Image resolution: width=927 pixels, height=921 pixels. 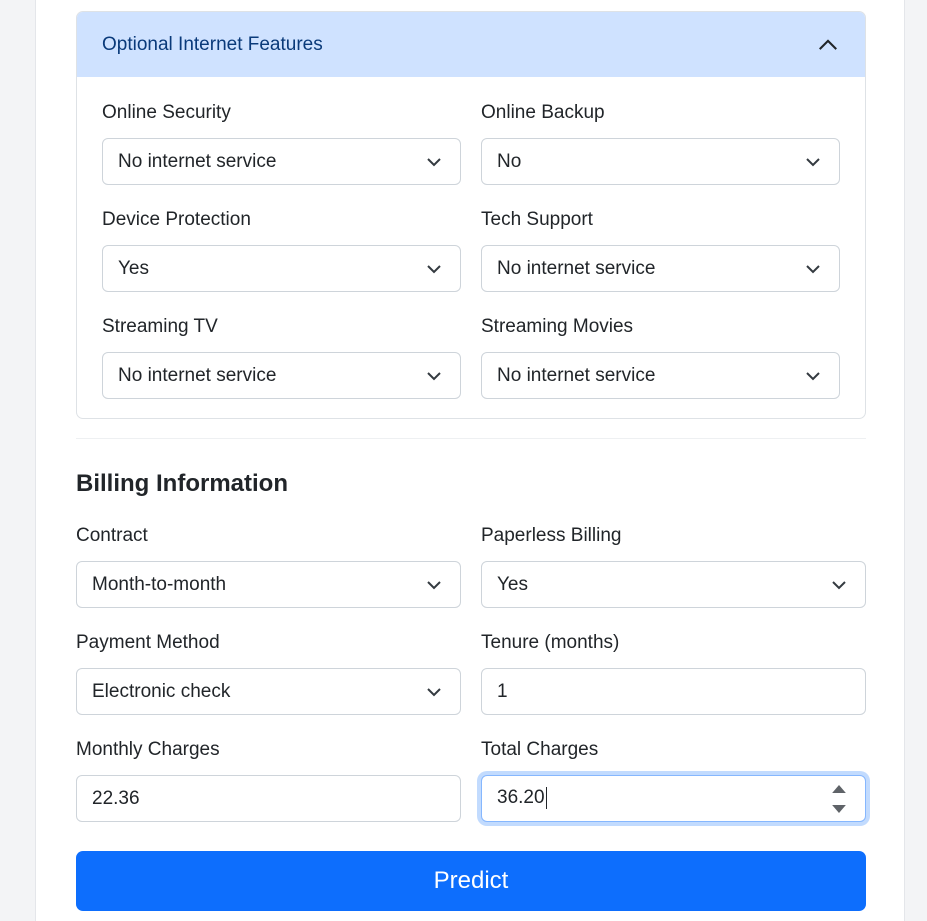 What do you see at coordinates (576, 375) in the screenshot?
I see `streaming-movies-value: No internet service` at bounding box center [576, 375].